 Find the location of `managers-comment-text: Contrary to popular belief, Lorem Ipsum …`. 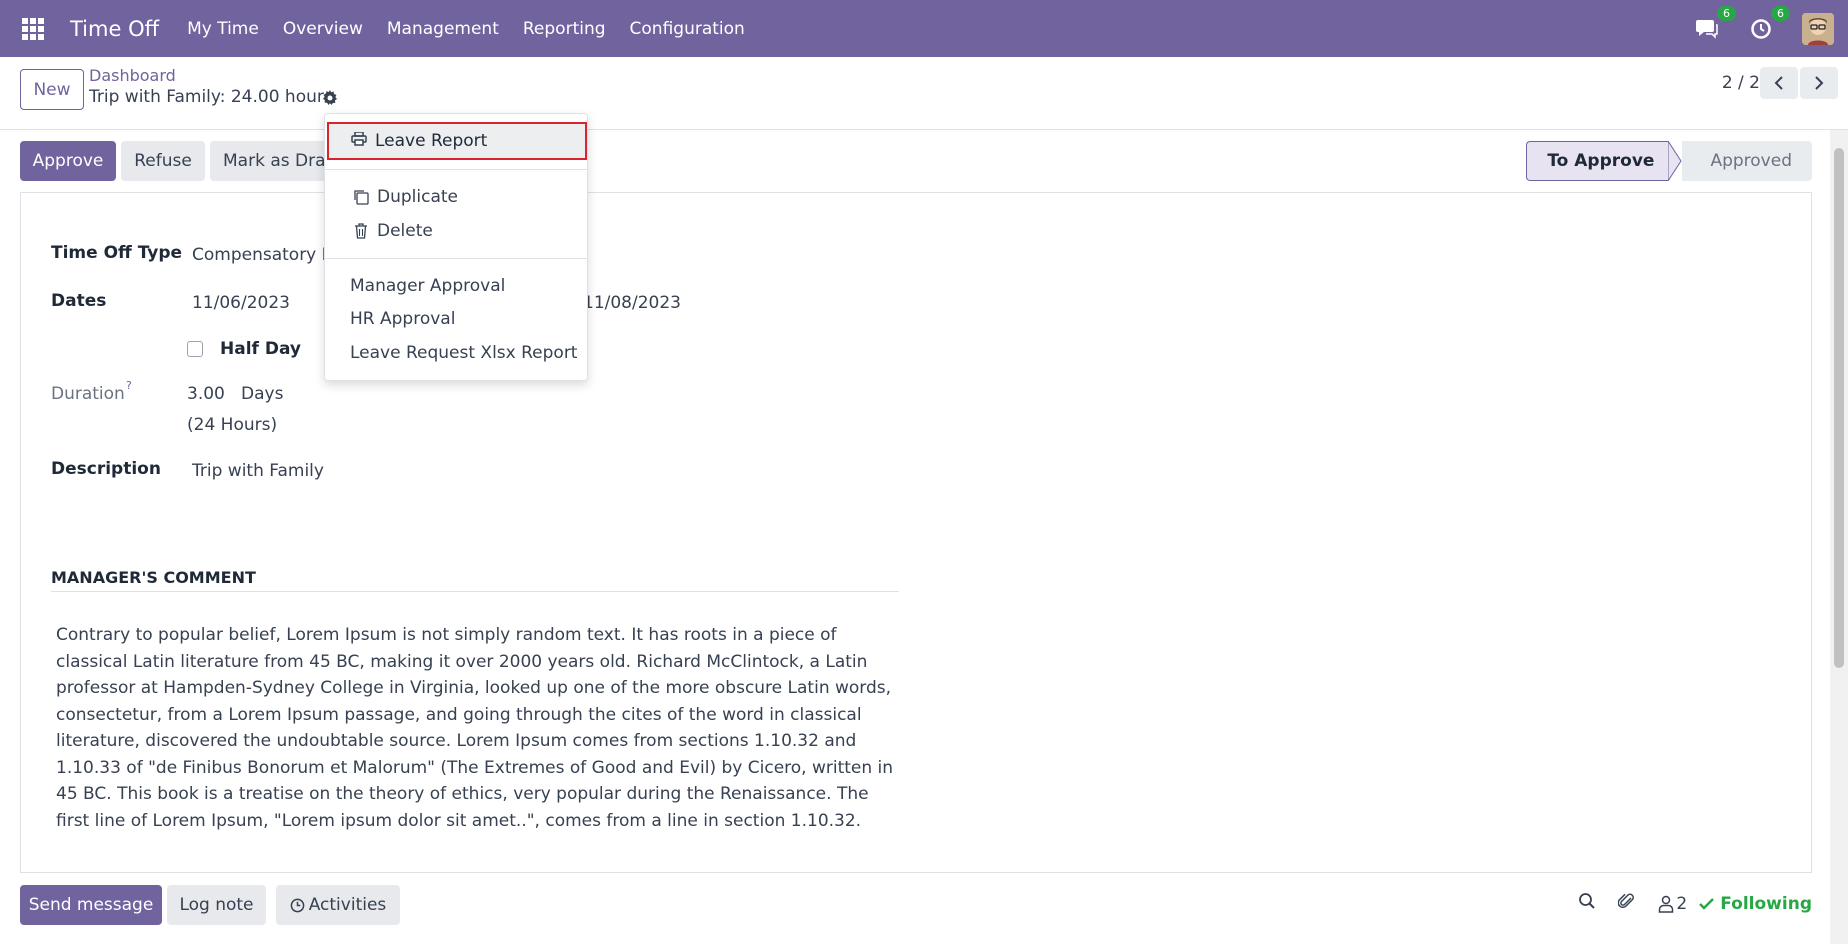

managers-comment-text: Contrary to popular belief, Lorem Ipsum … is located at coordinates (478, 728).